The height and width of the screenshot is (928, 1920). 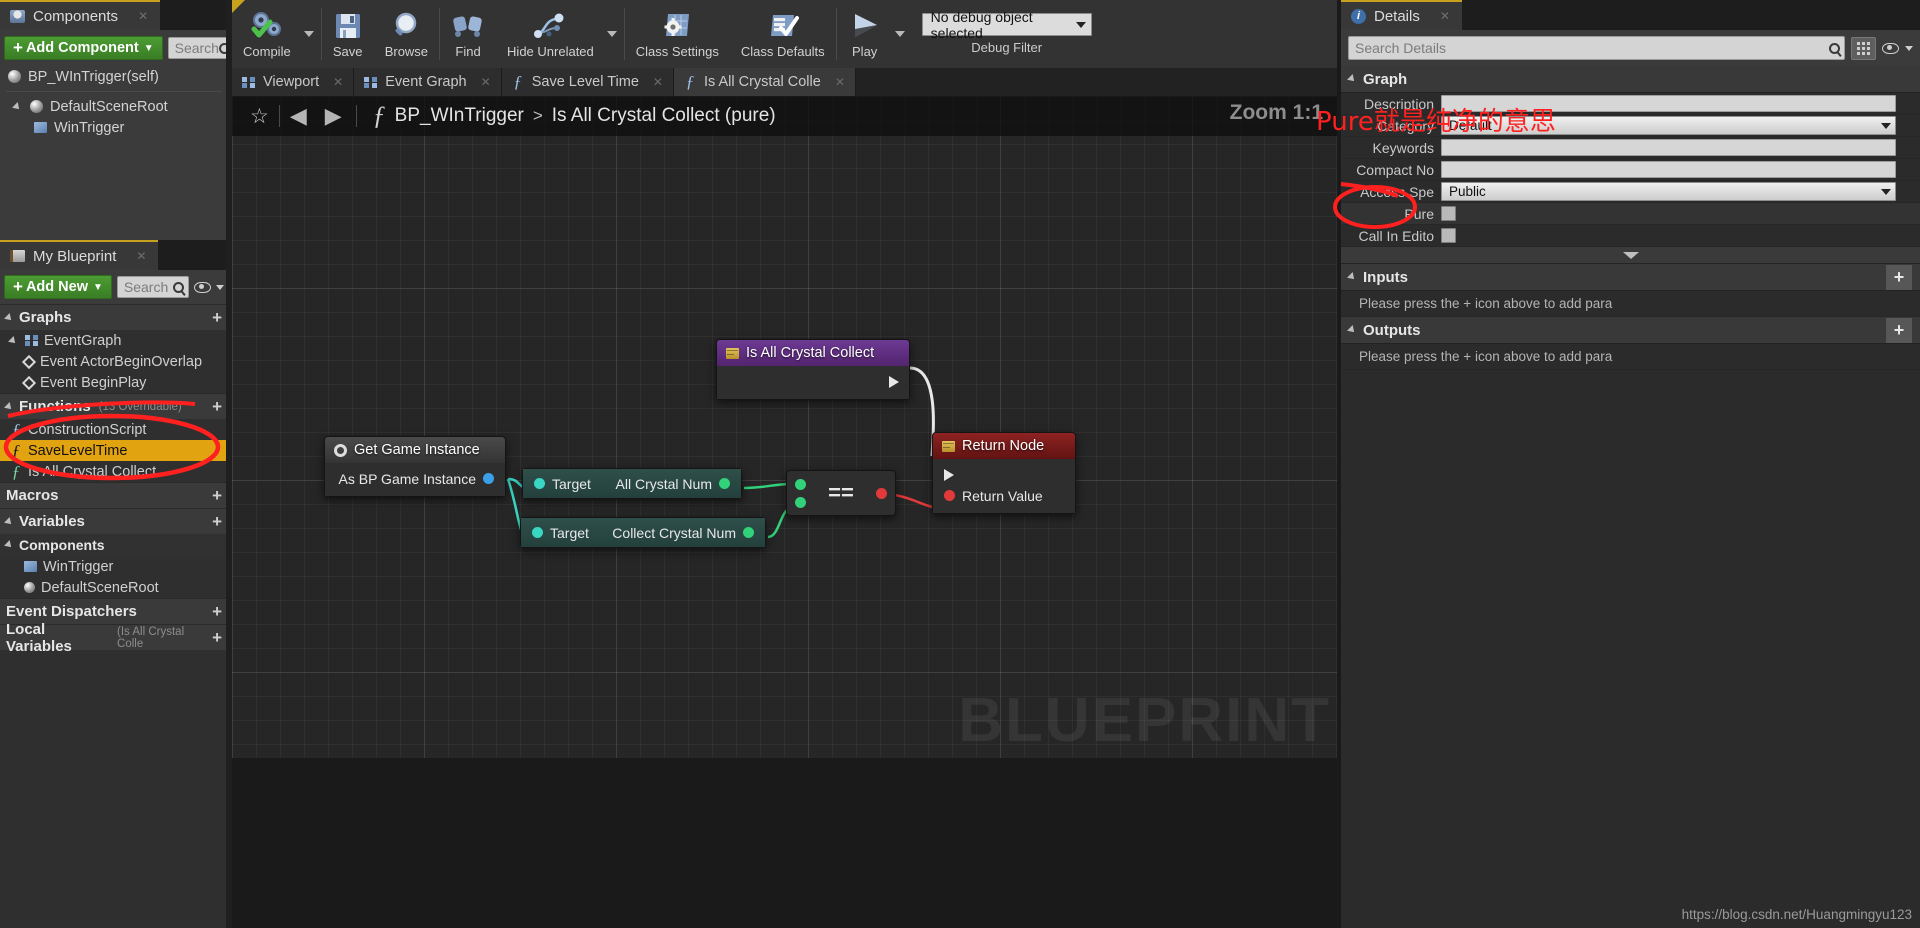 I want to click on toolbar-button-find: Find, so click(x=468, y=34).